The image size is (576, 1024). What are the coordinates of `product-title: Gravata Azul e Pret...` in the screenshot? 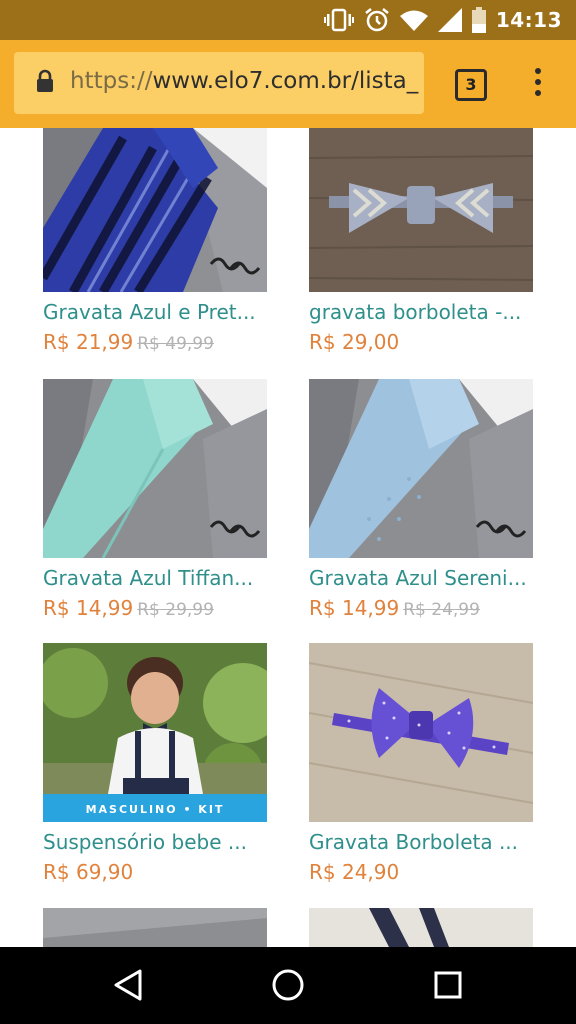 It's located at (155, 312).